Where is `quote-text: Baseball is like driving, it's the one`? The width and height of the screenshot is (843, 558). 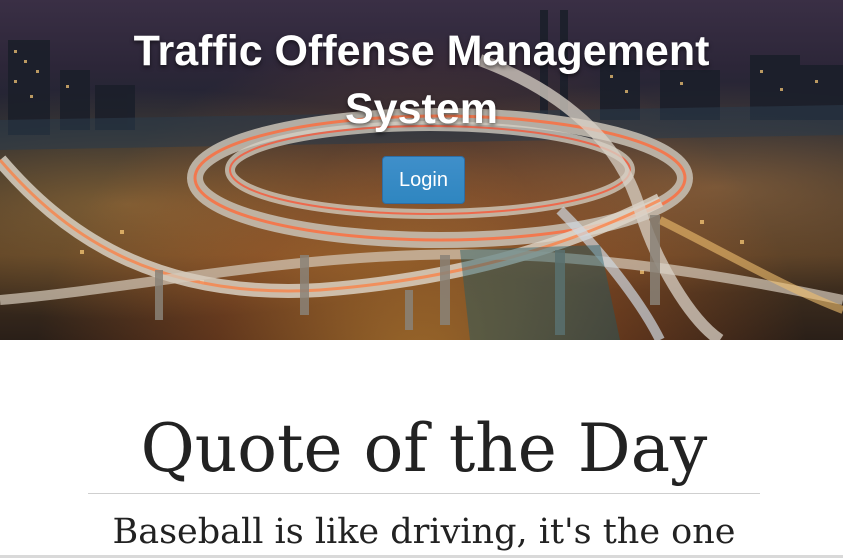
quote-text: Baseball is like driving, it's the one is located at coordinates (424, 532).